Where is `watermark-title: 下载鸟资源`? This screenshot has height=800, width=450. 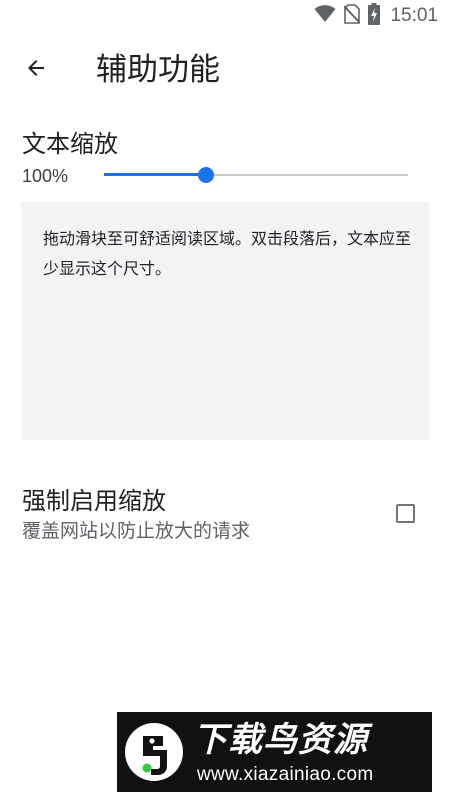 watermark-title: 下载鸟资源 is located at coordinates (280, 740).